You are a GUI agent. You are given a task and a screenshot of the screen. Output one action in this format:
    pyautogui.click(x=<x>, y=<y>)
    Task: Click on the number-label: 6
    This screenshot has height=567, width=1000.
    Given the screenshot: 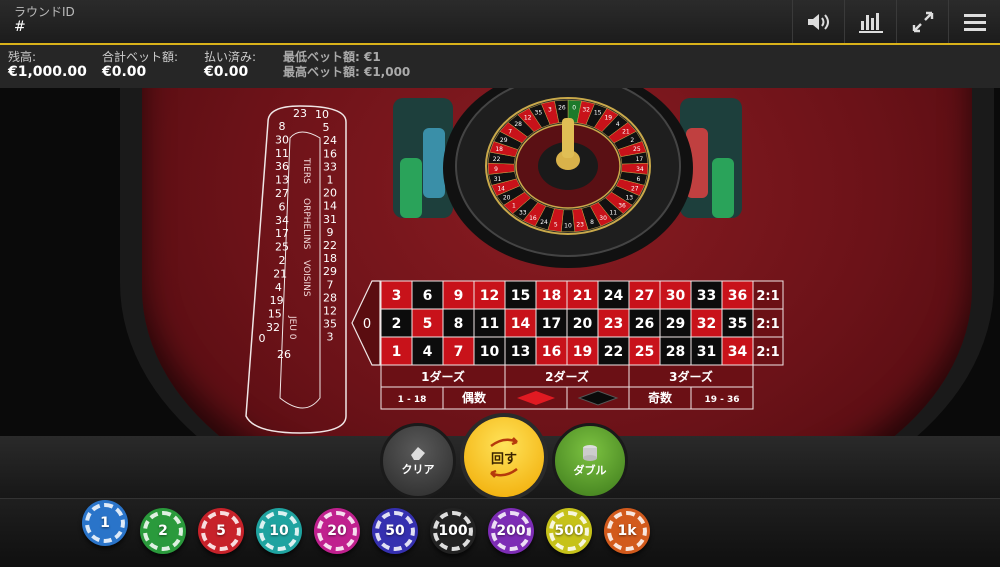 What is the action you would take?
    pyautogui.click(x=428, y=296)
    